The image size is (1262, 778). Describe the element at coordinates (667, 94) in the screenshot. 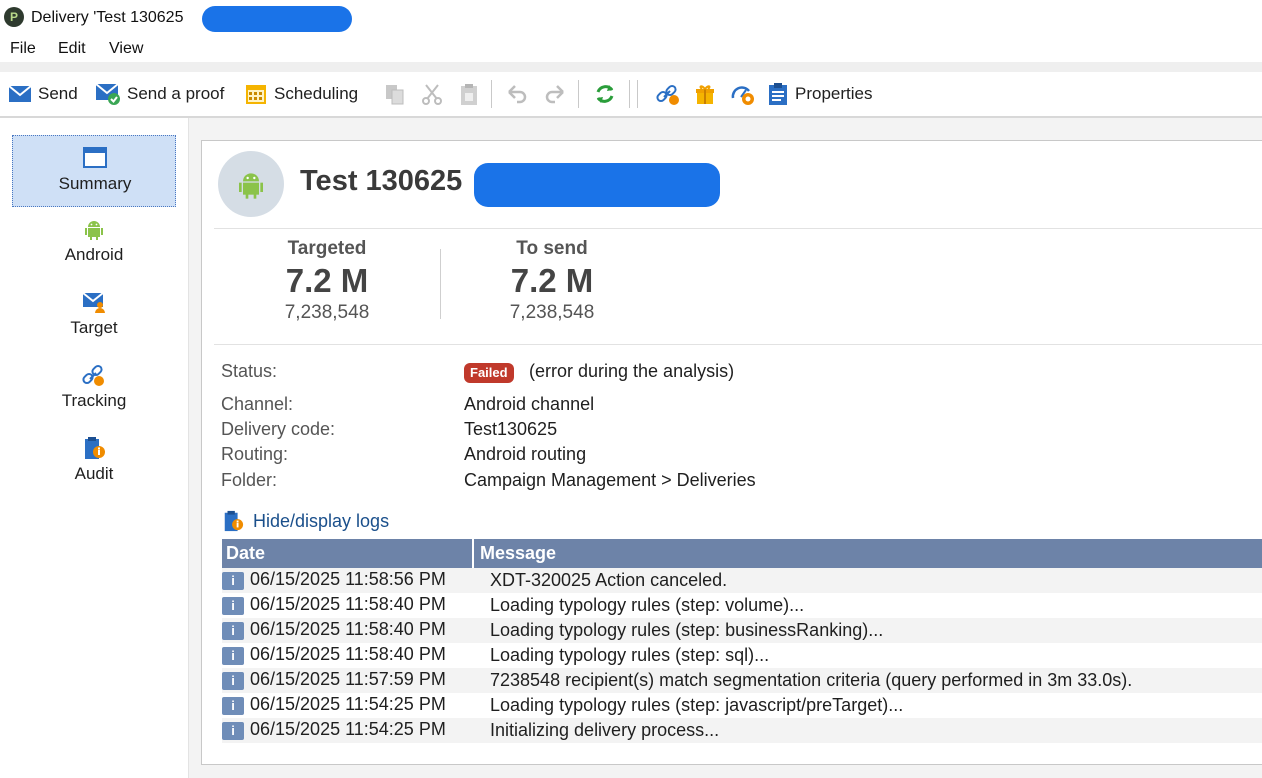

I see `link-icon` at that location.